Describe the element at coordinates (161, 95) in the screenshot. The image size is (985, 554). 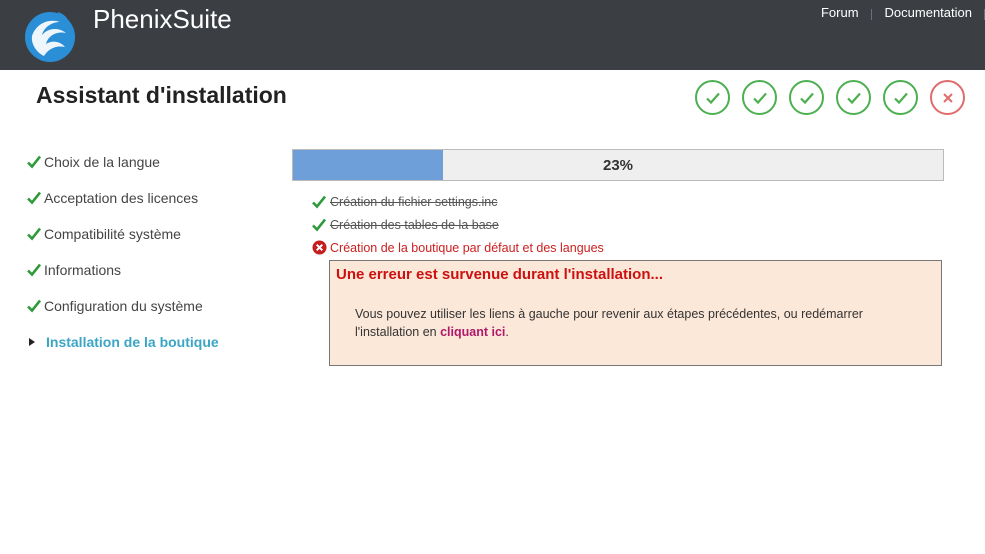
I see `page-title: Assistant d'installation` at that location.